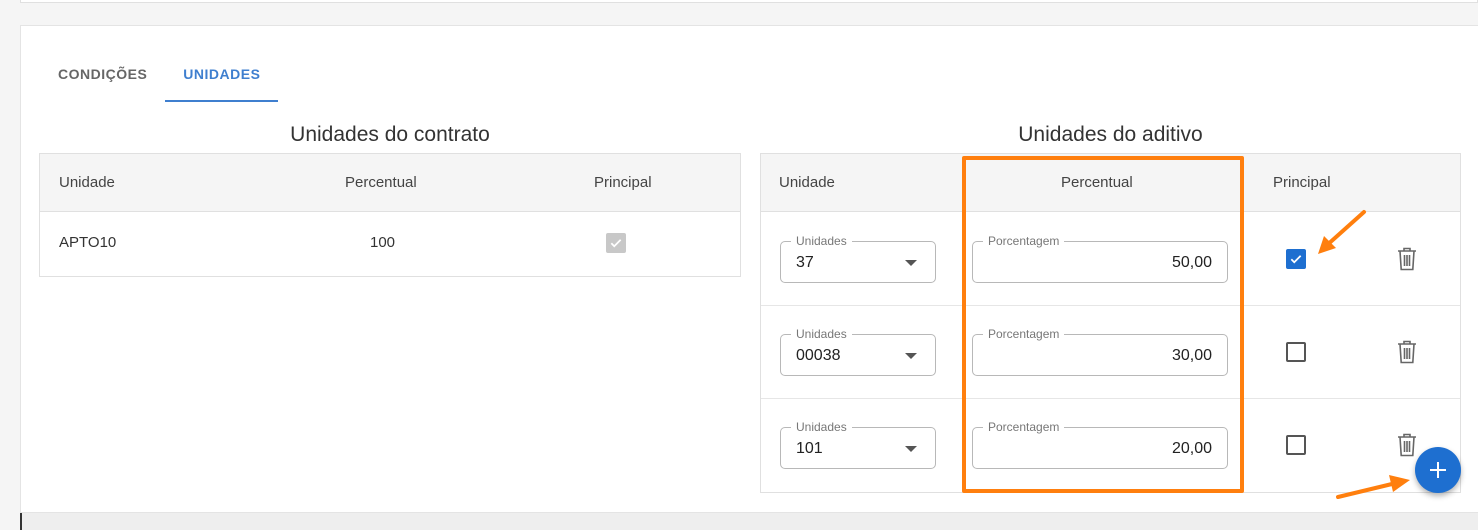 The height and width of the screenshot is (530, 1478). Describe the element at coordinates (749, 1) in the screenshot. I see `top-card` at that location.